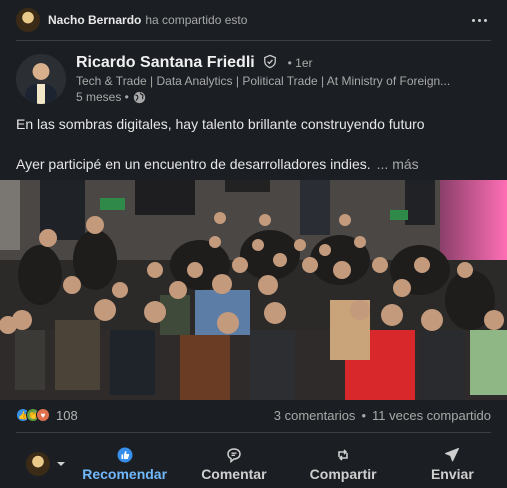  What do you see at coordinates (452, 464) in the screenshot?
I see `send-button: Enviar` at bounding box center [452, 464].